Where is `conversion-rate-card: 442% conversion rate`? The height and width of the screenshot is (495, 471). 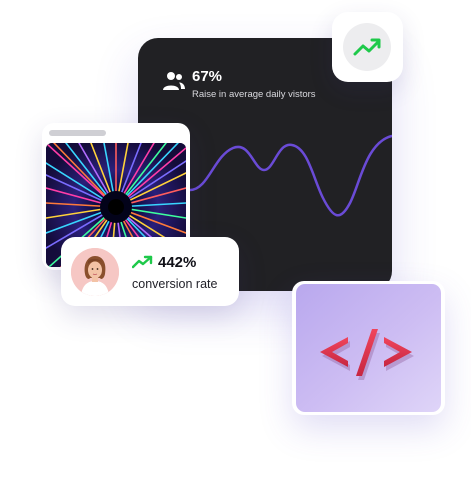
conversion-rate-card: 442% conversion rate is located at coordinates (150, 271).